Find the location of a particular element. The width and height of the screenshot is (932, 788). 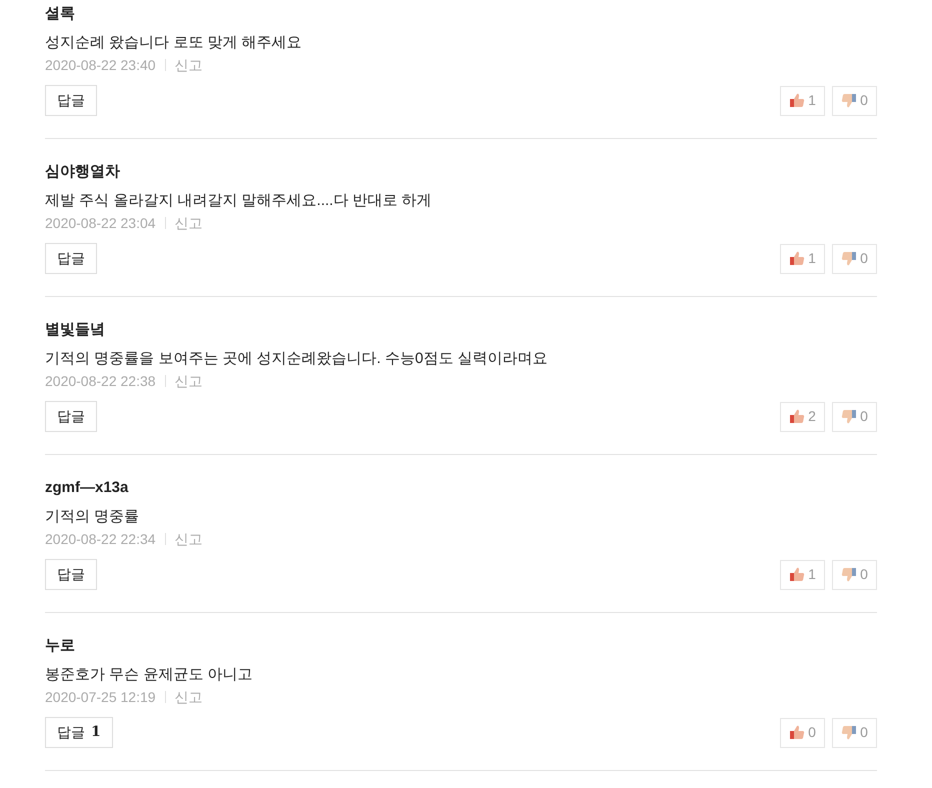

comment-date: 2020-08-22 23:40 is located at coordinates (100, 65).